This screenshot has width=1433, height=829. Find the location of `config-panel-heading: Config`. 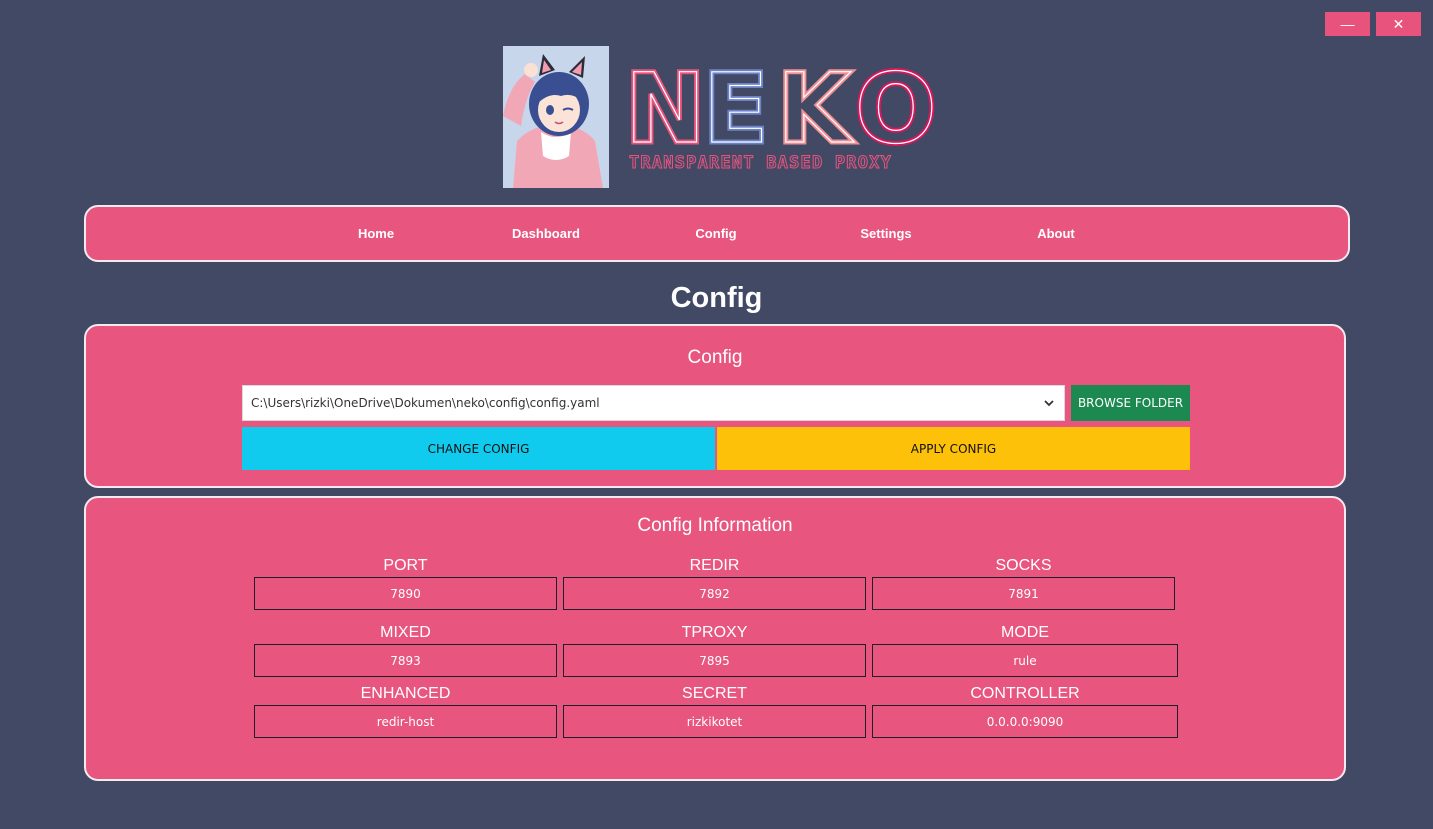

config-panel-heading: Config is located at coordinates (715, 357).